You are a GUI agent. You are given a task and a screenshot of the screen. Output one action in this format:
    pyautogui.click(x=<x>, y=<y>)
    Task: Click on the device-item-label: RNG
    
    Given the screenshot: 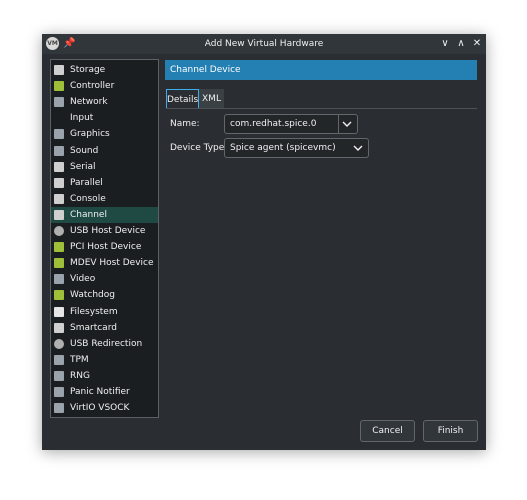 What is the action you would take?
    pyautogui.click(x=80, y=375)
    